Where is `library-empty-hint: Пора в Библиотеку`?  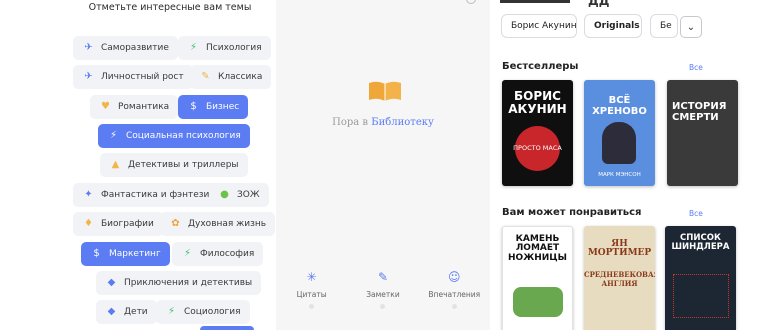 library-empty-hint: Пора в Библиотеку is located at coordinates (383, 122).